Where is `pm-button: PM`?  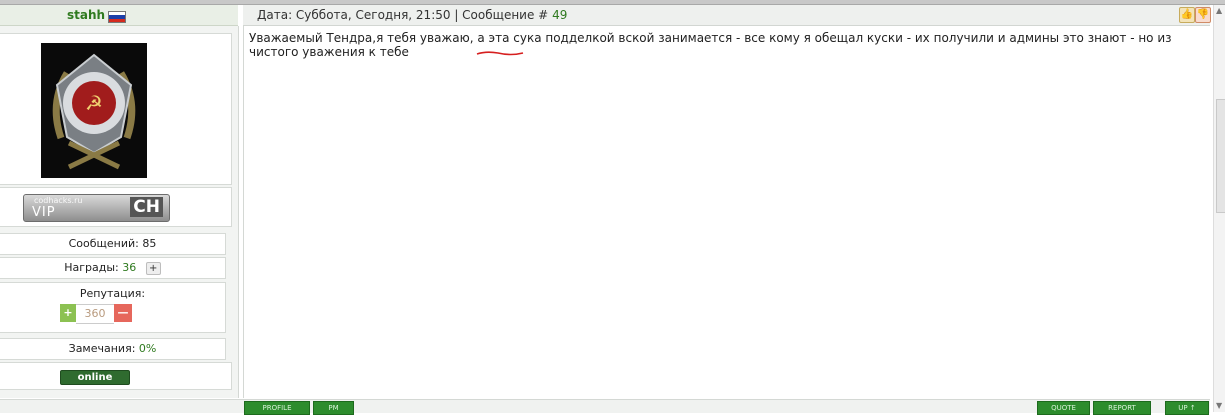 pm-button: PM is located at coordinates (333, 408).